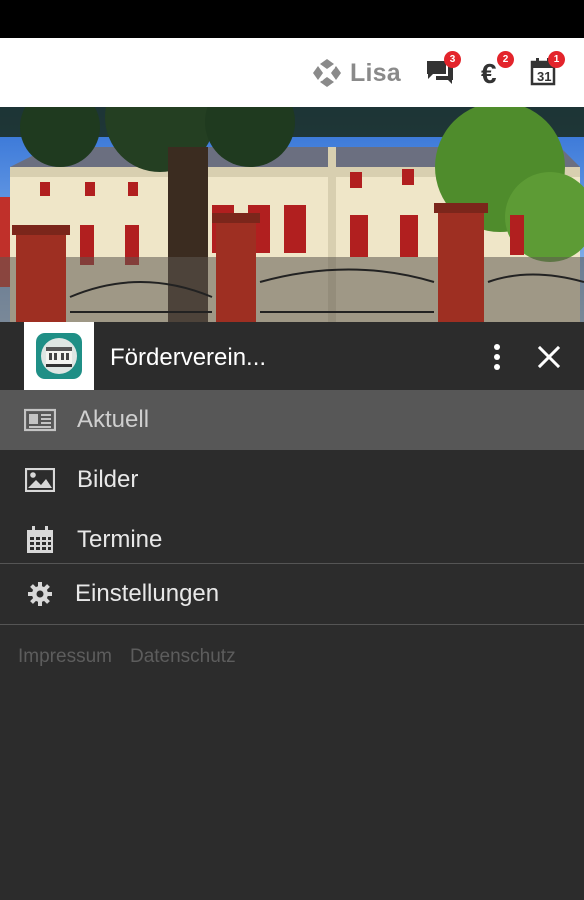 The image size is (584, 900). What do you see at coordinates (40, 420) in the screenshot?
I see `newspaper-icon` at bounding box center [40, 420].